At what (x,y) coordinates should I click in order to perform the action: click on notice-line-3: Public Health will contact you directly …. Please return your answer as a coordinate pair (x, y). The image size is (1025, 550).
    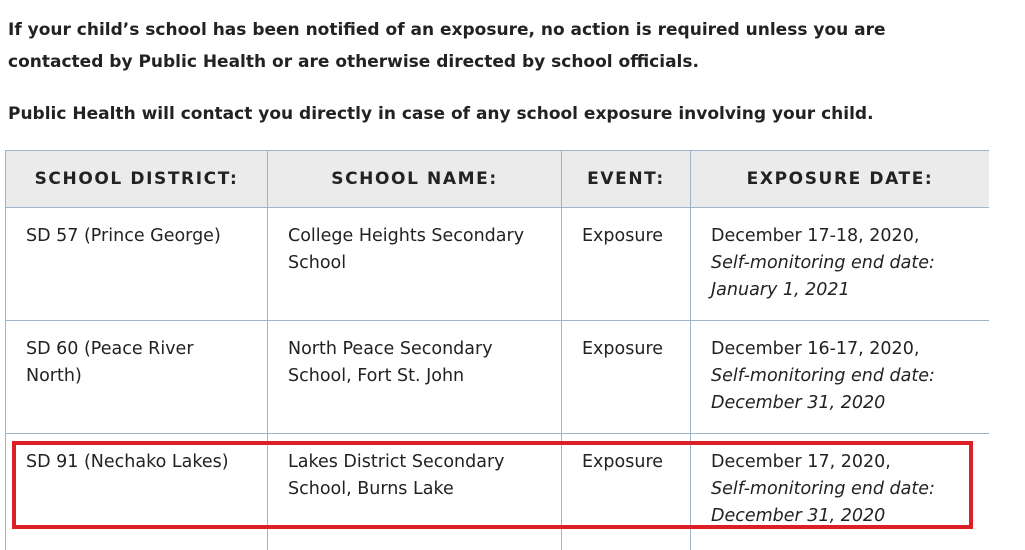
    Looking at the image, I should click on (441, 114).